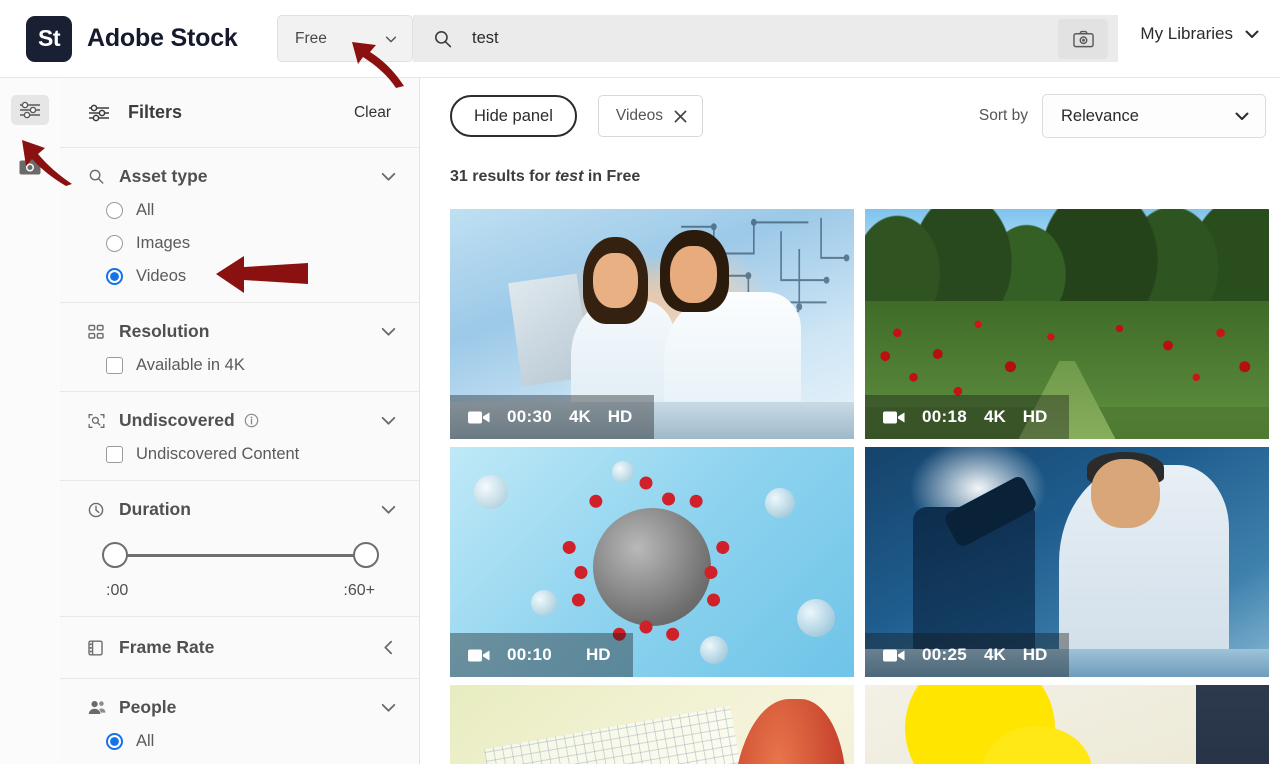 Image resolution: width=1280 pixels, height=764 pixels. Describe the element at coordinates (177, 420) in the screenshot. I see `filter-section-title: Undiscovered` at that location.